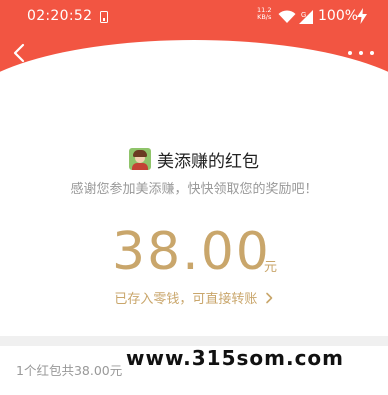  I want to click on packet-title-row: 美添赚的红包, so click(194, 159).